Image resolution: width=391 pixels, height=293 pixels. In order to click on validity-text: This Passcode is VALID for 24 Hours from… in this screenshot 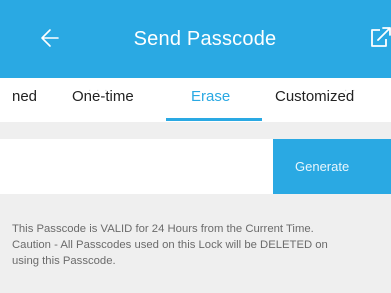, I will do `click(163, 229)`.